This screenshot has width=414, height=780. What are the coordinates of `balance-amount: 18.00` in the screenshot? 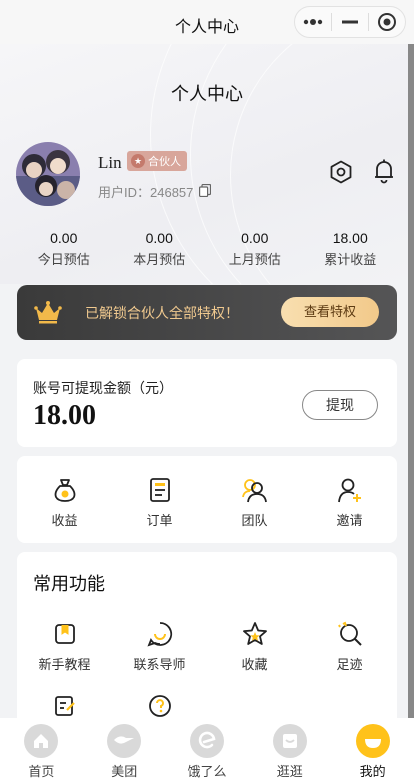 It's located at (64, 415).